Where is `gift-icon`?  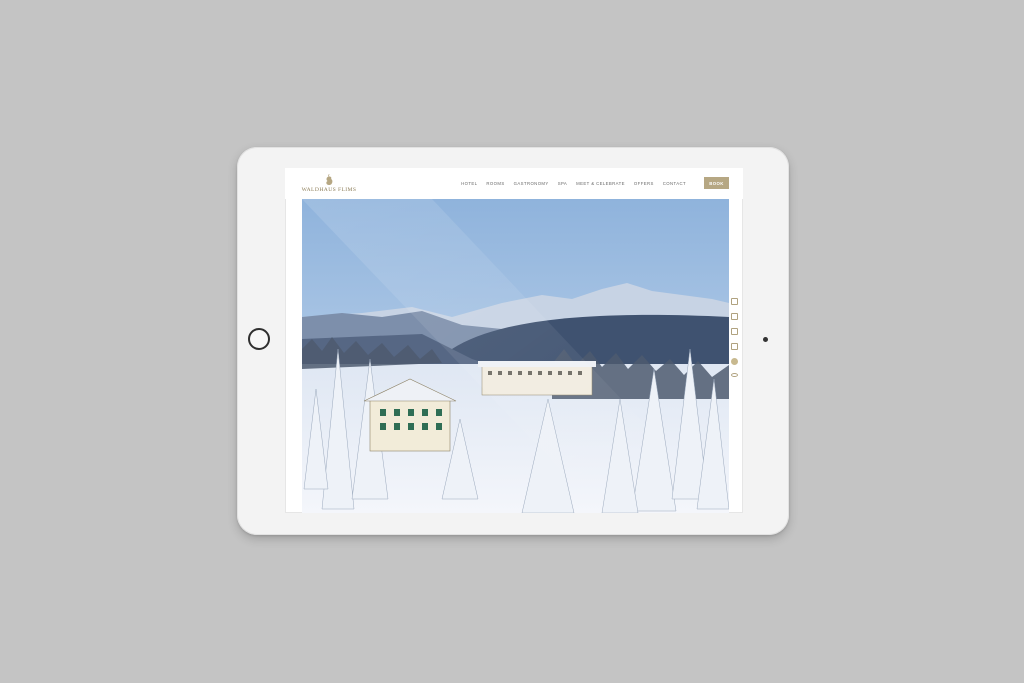 gift-icon is located at coordinates (734, 331).